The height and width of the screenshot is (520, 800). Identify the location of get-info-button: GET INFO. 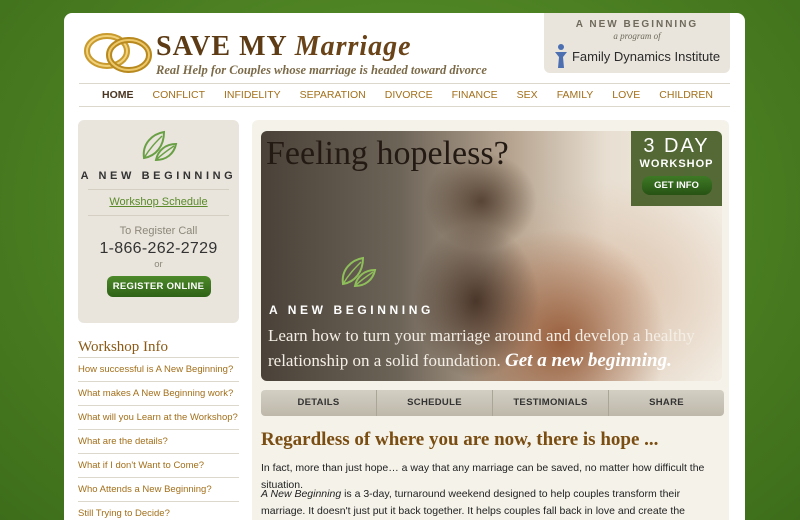
(676, 185).